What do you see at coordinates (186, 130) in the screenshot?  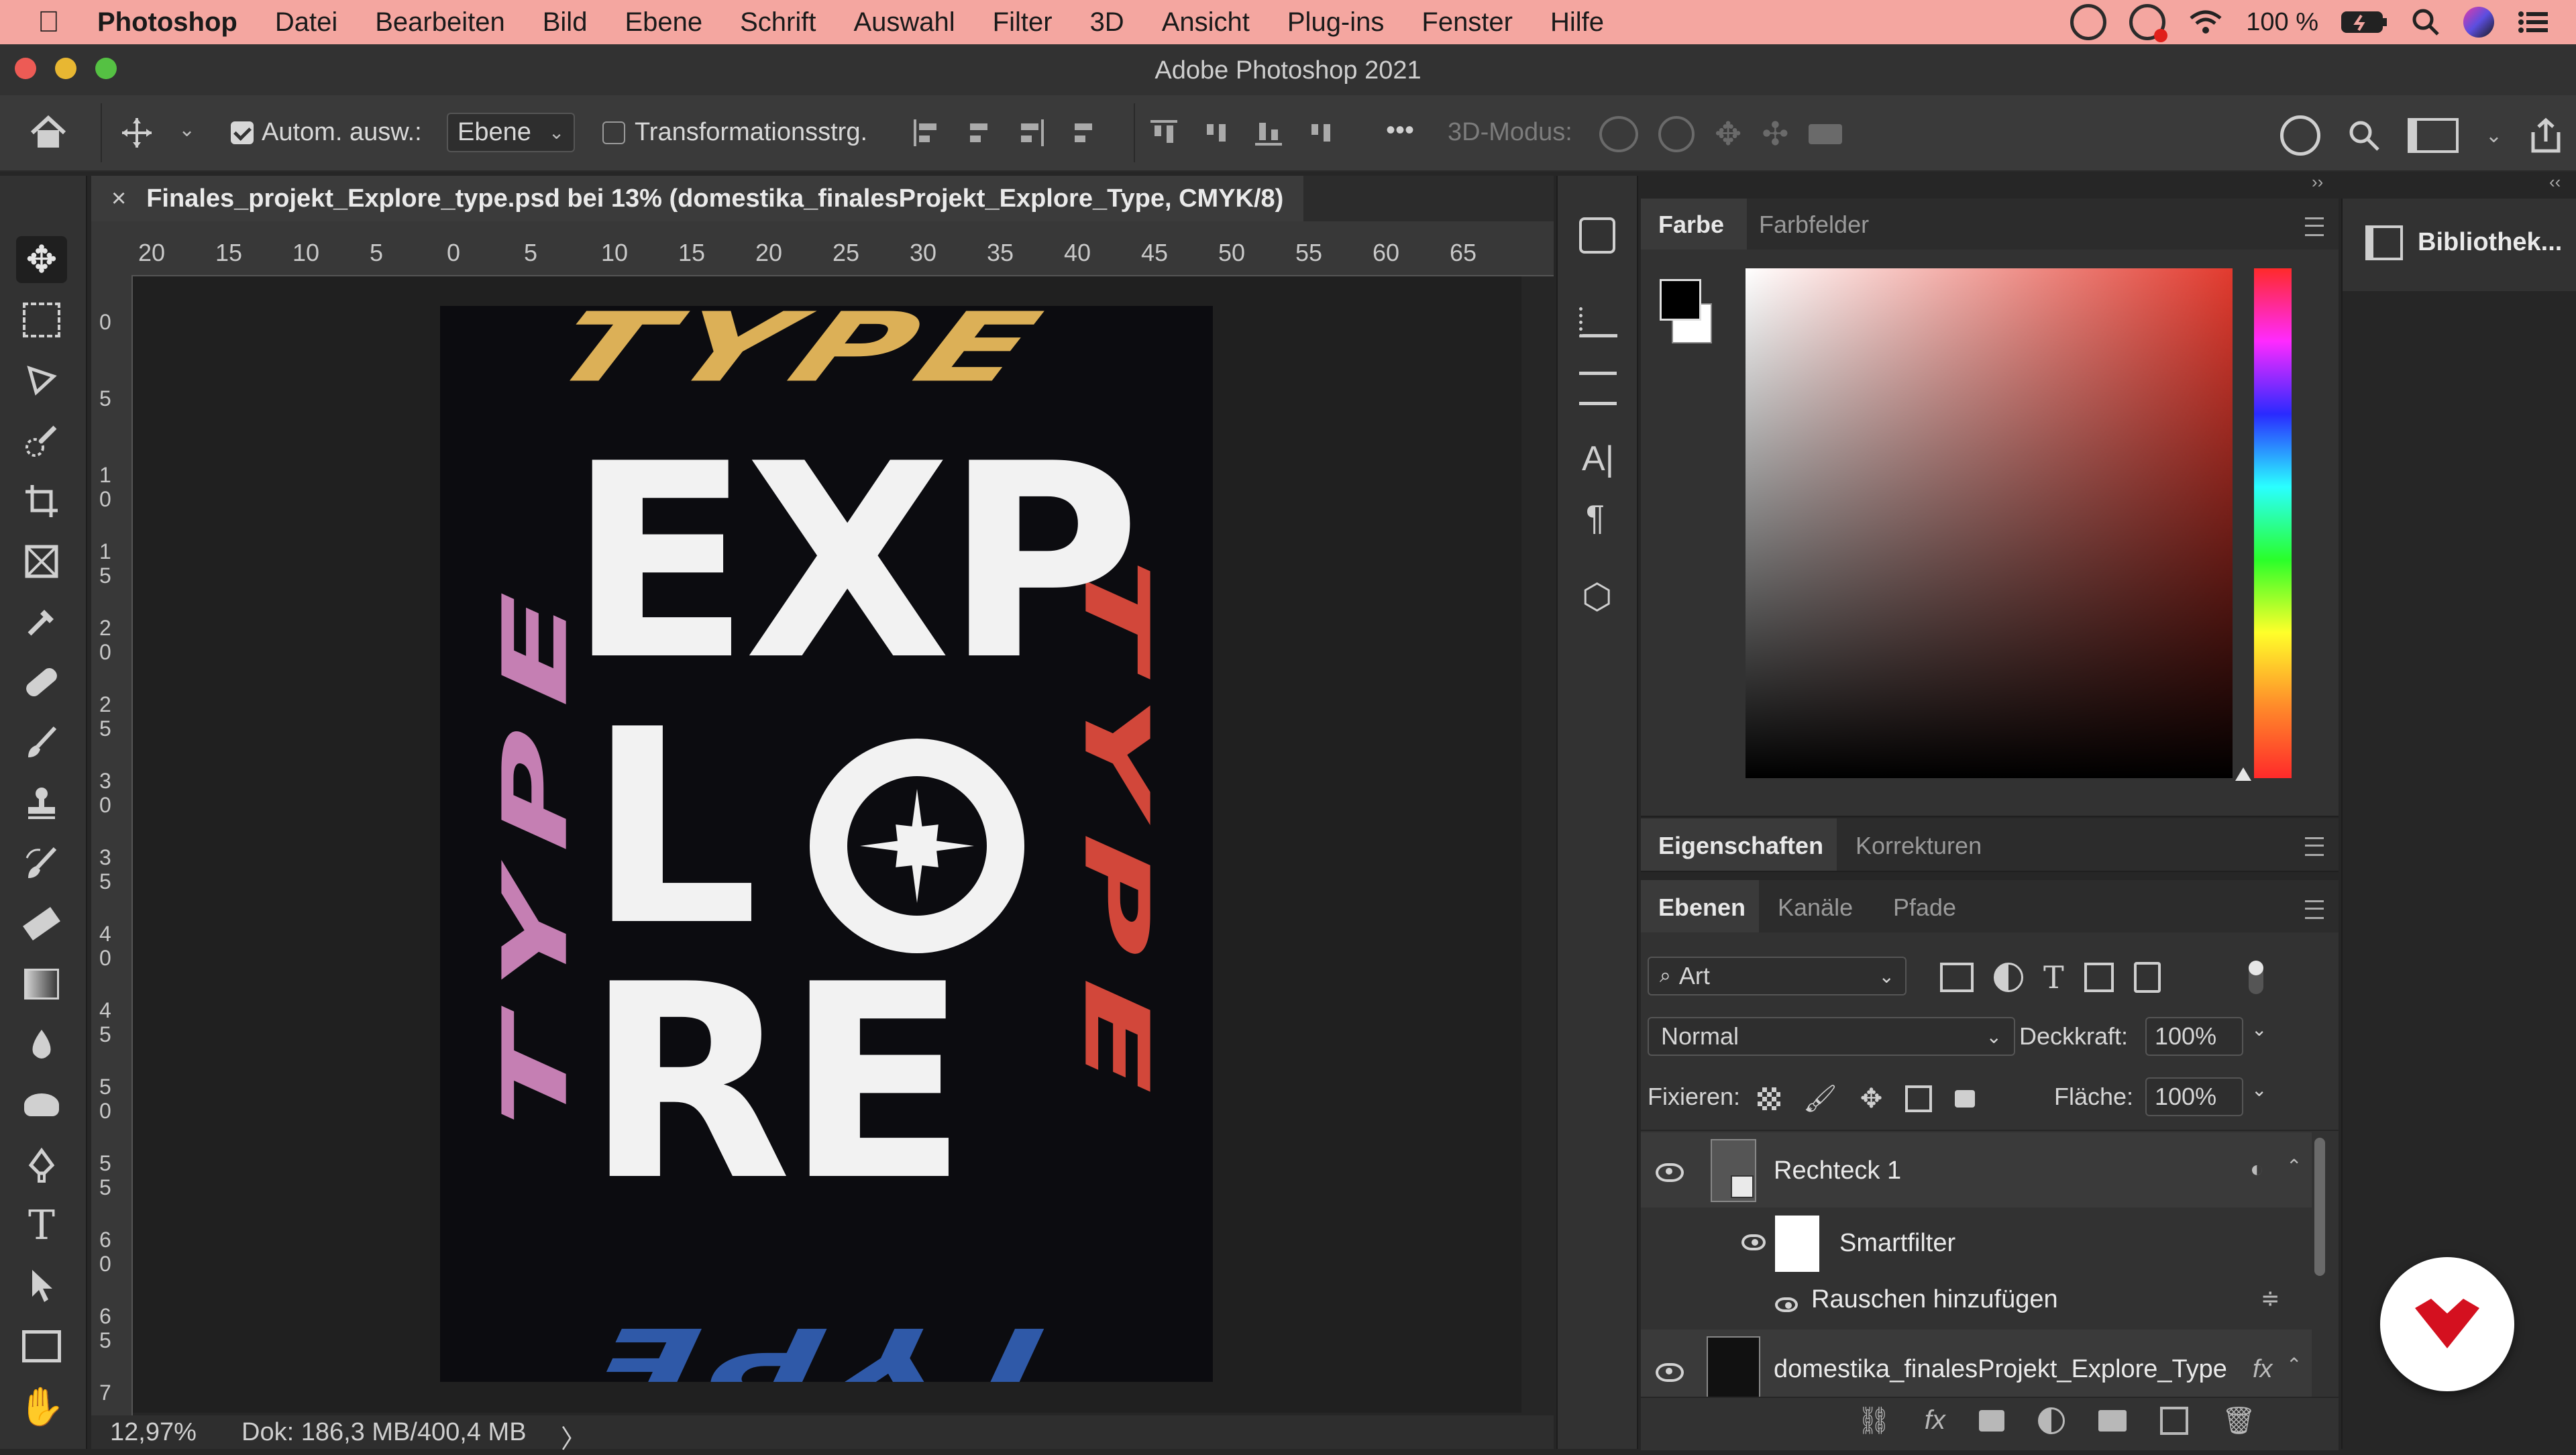 I see `tool-preset-chevron-icon: ⌄` at bounding box center [186, 130].